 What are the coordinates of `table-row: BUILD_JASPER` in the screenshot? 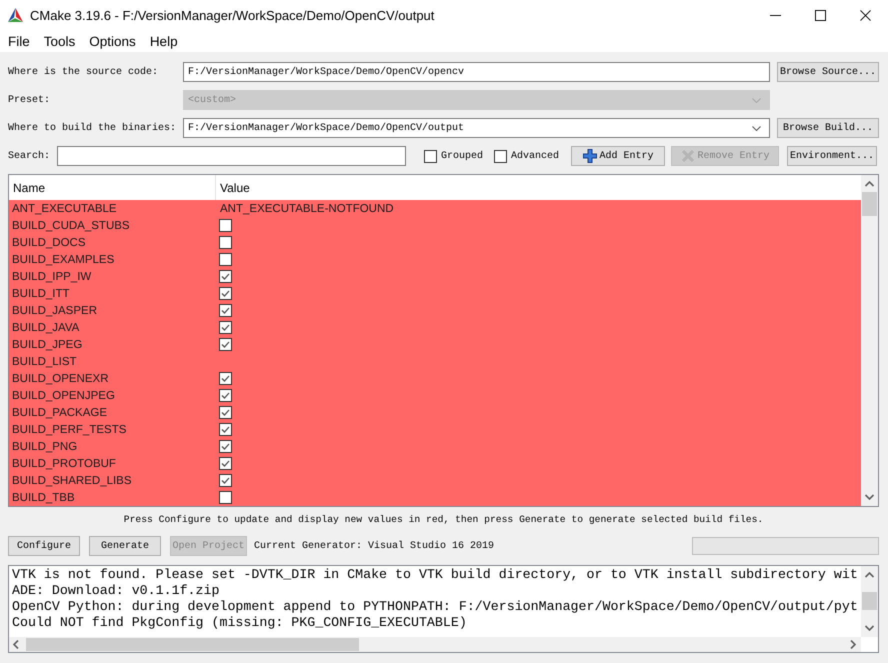 It's located at (435, 310).